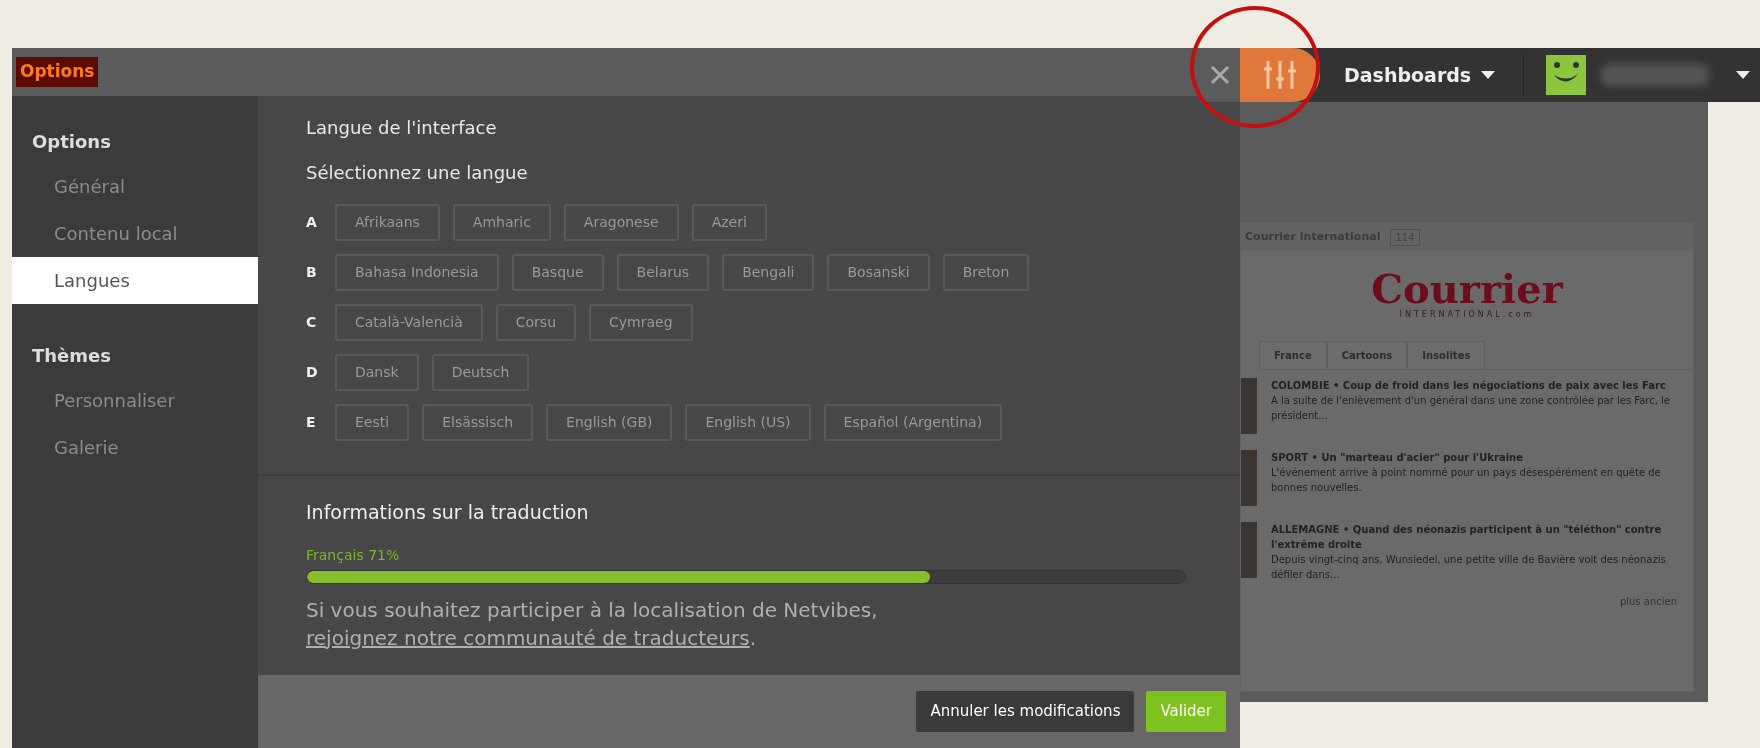 This screenshot has height=748, width=1760. What do you see at coordinates (592, 624) in the screenshot?
I see `info-text: Si vous souhaitez participer à la localisation de Netvibes, rejoignez notre communauté de traducteurs.` at bounding box center [592, 624].